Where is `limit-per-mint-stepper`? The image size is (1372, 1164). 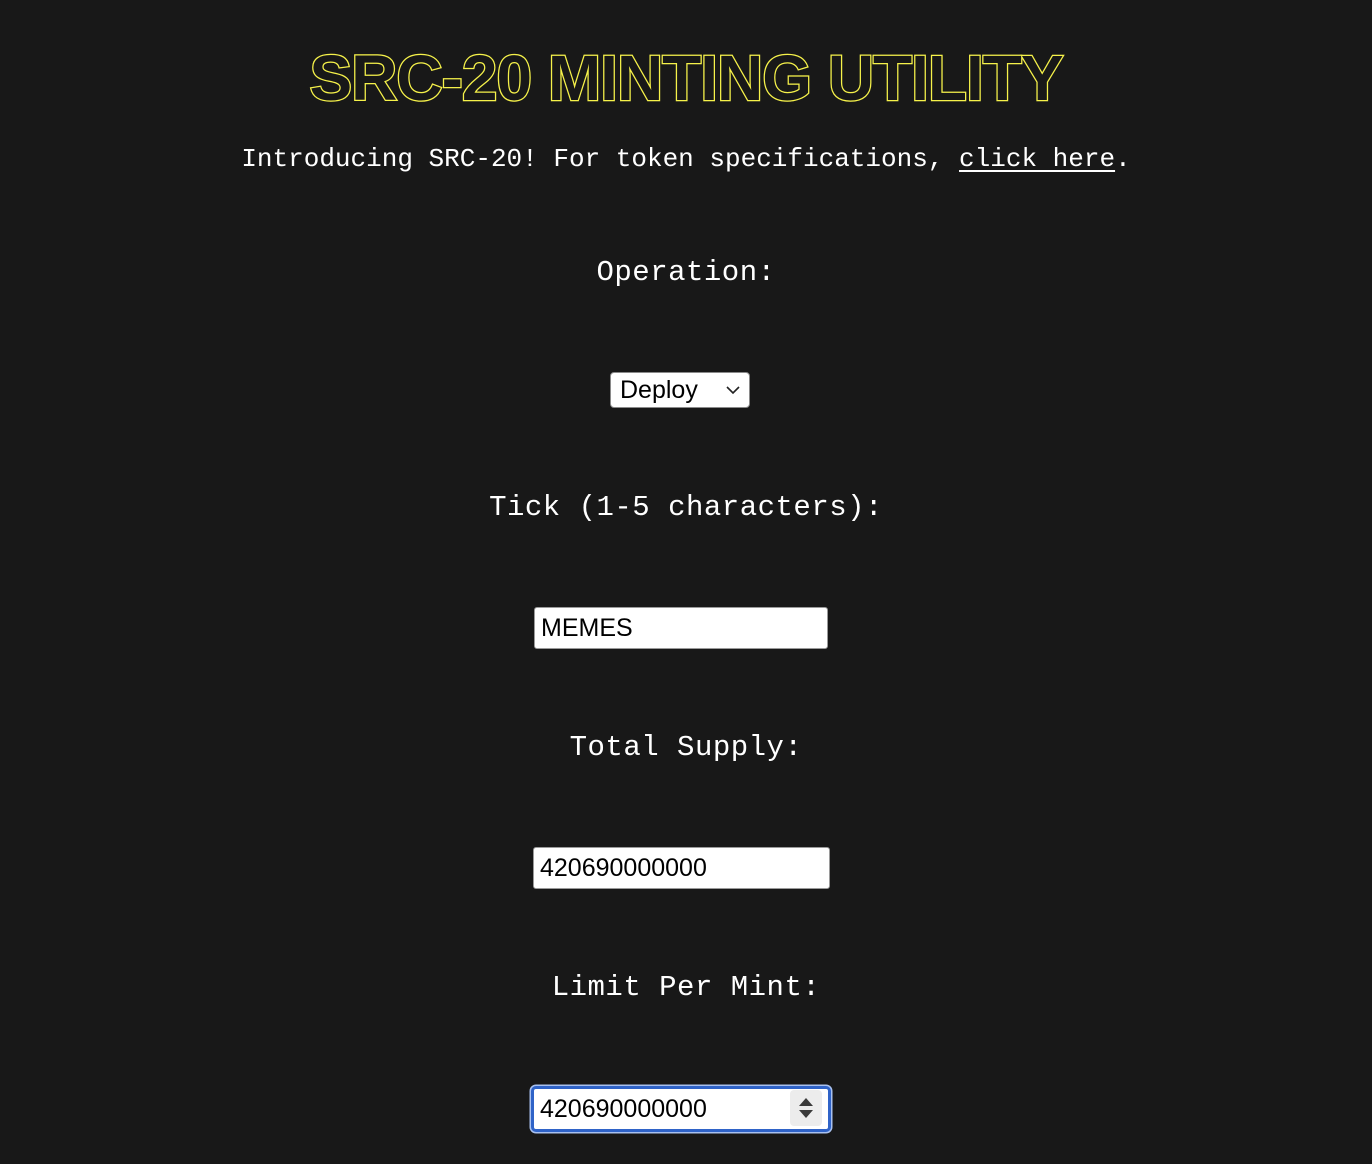 limit-per-mint-stepper is located at coordinates (806, 1108).